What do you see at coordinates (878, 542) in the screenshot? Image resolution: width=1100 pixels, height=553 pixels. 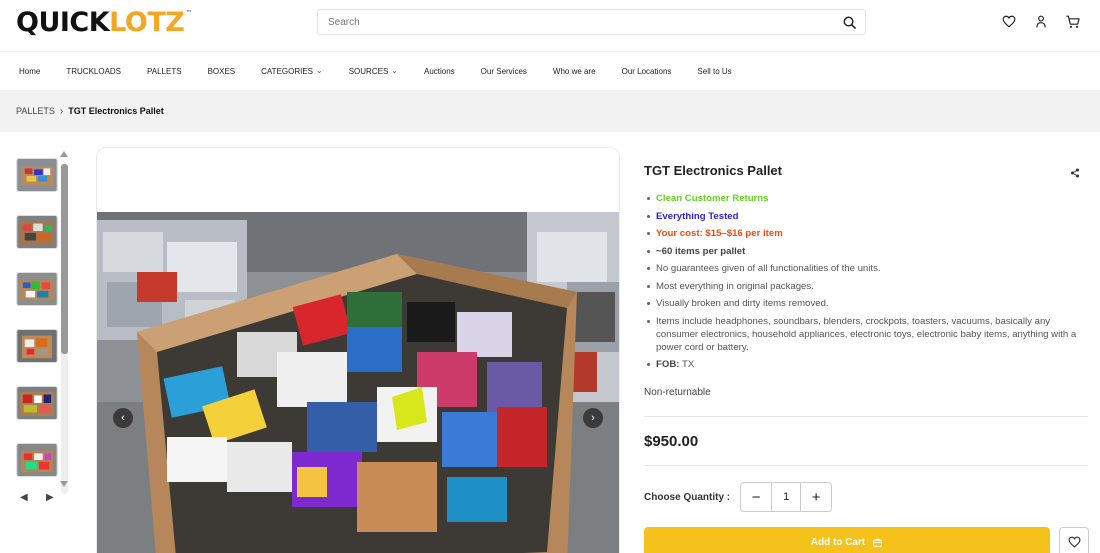 I see `shopping-bag-icon` at bounding box center [878, 542].